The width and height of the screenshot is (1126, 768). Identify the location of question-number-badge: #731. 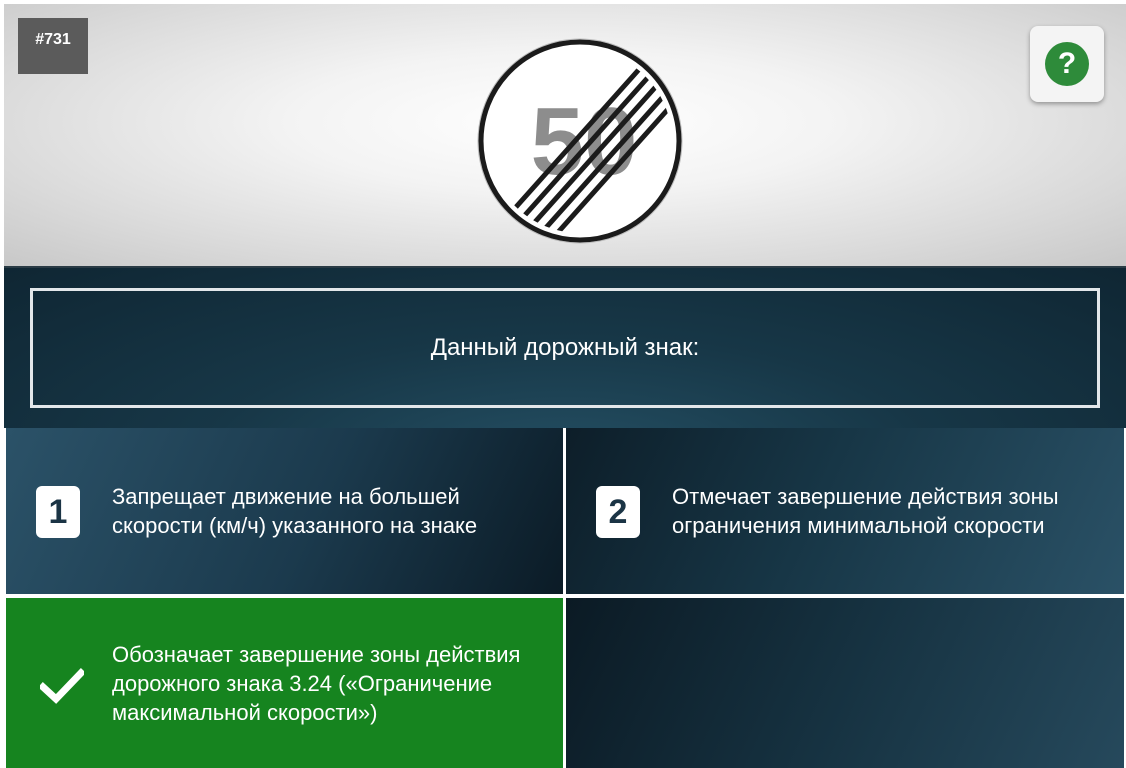
(53, 46).